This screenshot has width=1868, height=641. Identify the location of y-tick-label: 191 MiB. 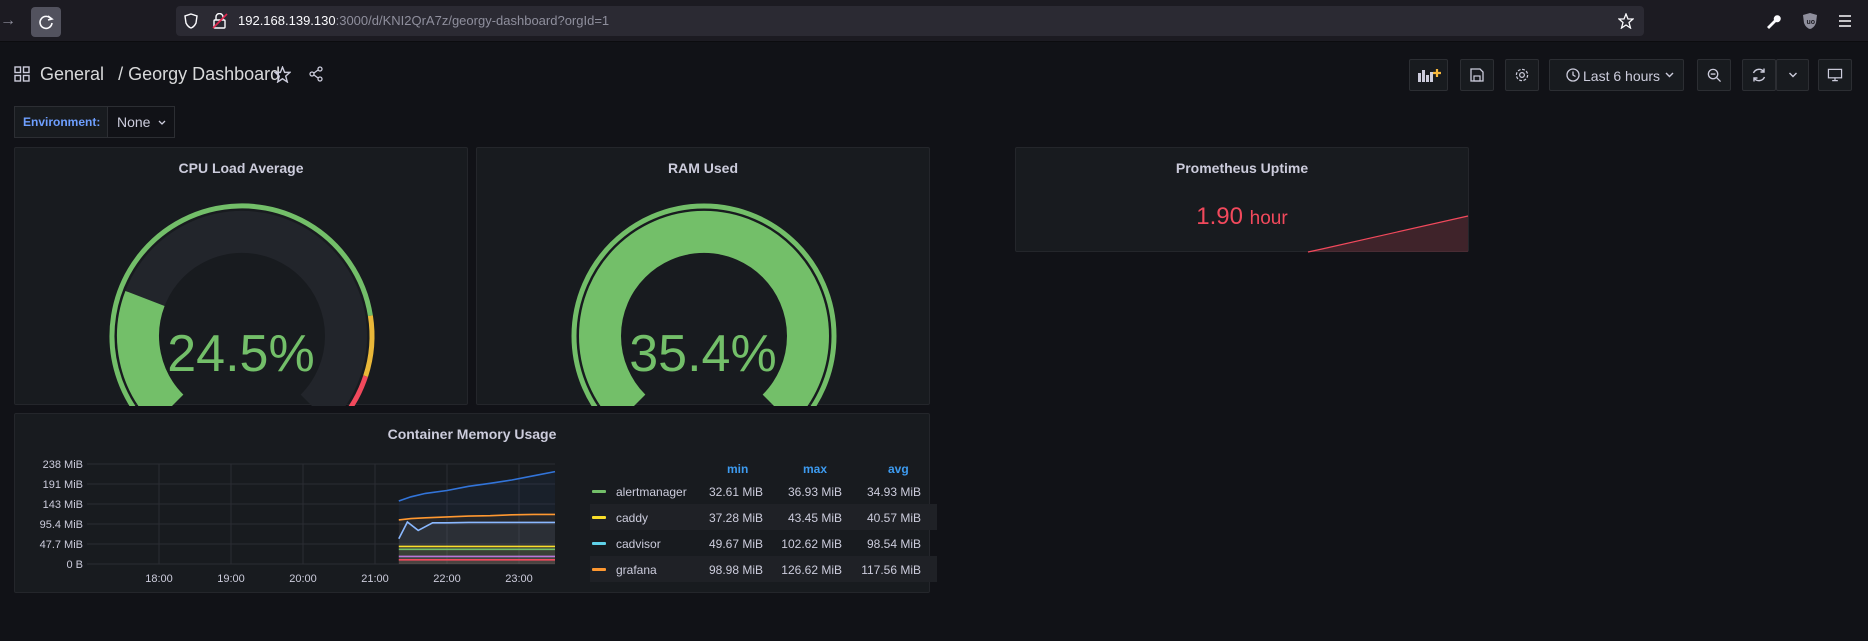
(63, 485).